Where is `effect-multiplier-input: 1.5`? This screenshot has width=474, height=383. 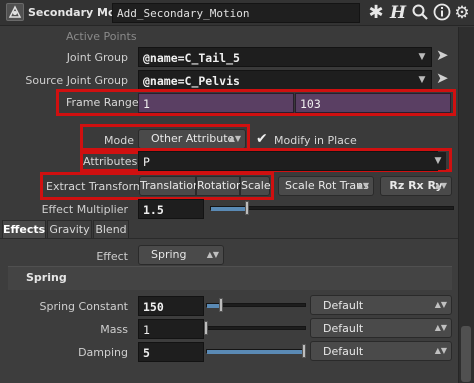 effect-multiplier-input: 1.5 is located at coordinates (171, 209).